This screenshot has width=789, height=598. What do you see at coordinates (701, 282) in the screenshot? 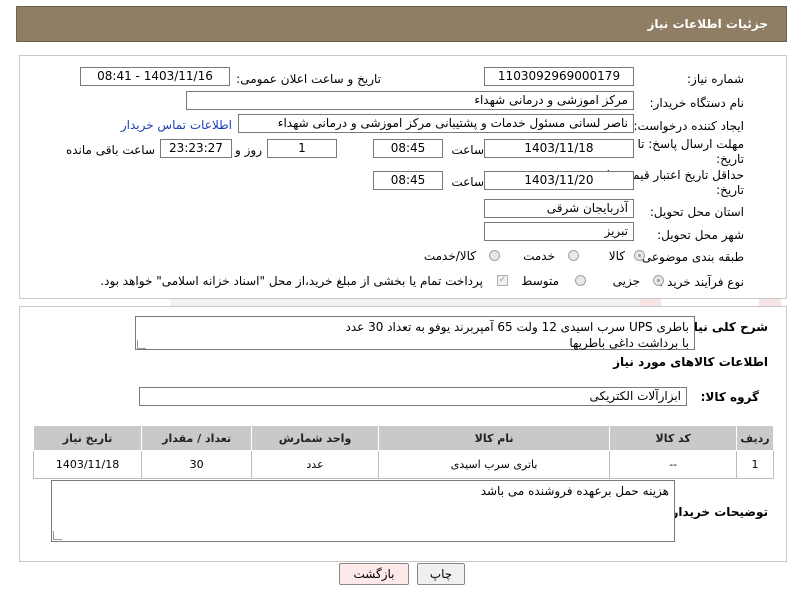
I see `purchase-type-label: نوع فرآیند خرید :` at bounding box center [701, 282].